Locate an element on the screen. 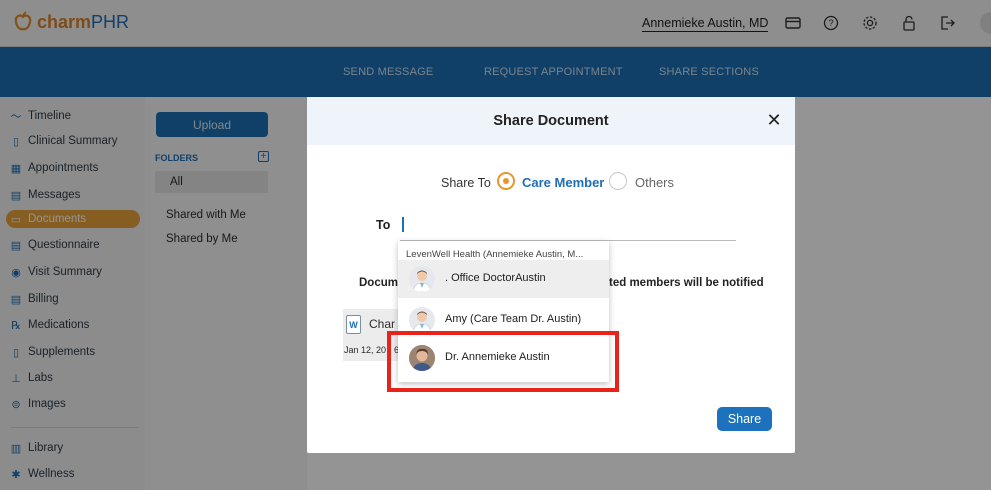 Image resolution: width=991 pixels, height=490 pixels. share-to-label: Share To is located at coordinates (466, 183).